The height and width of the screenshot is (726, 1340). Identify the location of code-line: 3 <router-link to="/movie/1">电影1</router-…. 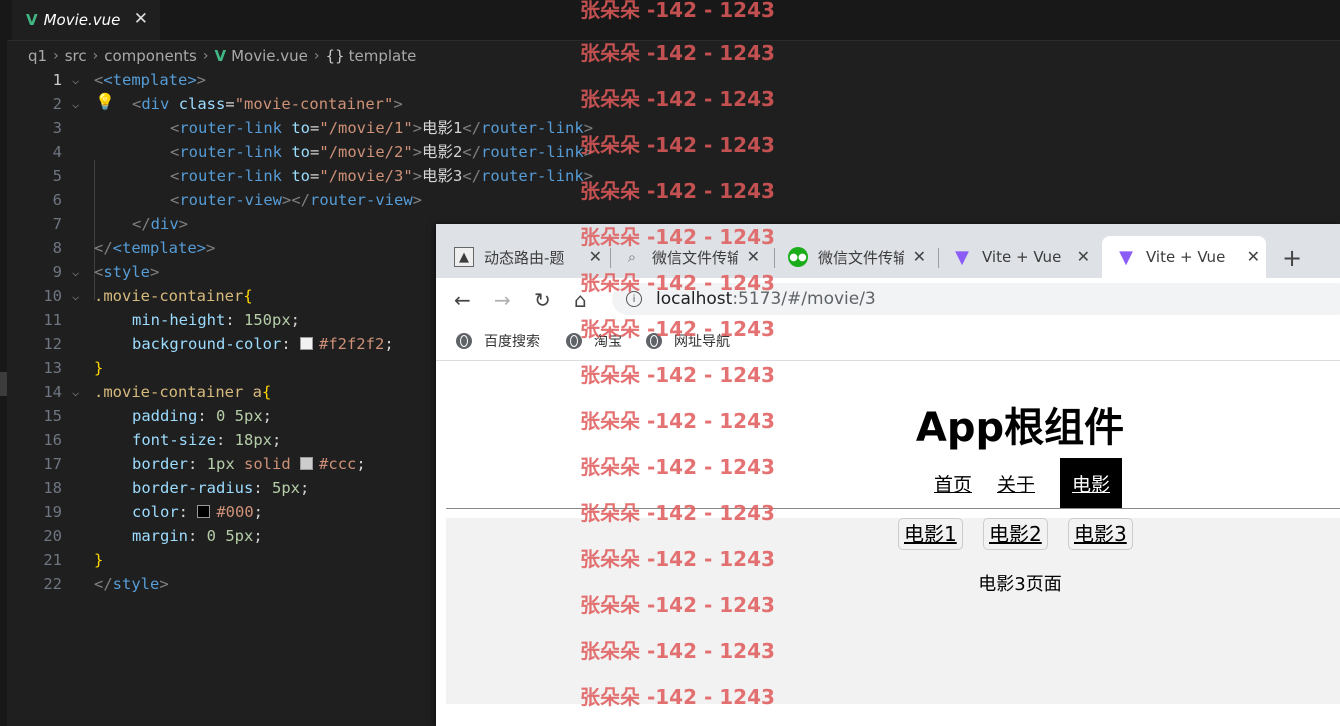
(310, 128).